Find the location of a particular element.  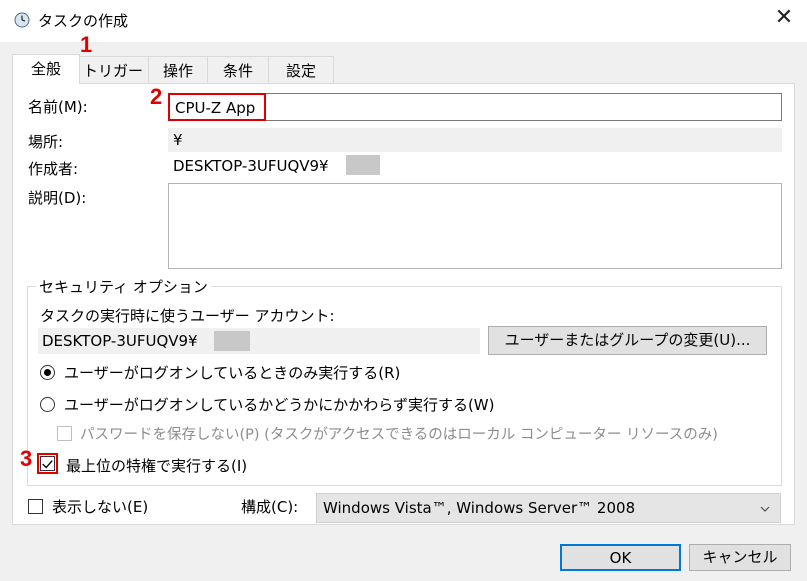

tab-settings: 設定 is located at coordinates (301, 70).